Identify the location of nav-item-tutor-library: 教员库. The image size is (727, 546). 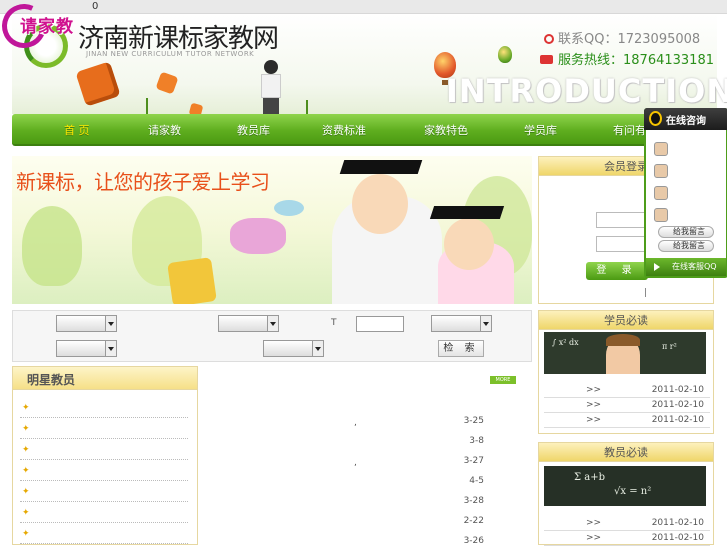
(253, 130).